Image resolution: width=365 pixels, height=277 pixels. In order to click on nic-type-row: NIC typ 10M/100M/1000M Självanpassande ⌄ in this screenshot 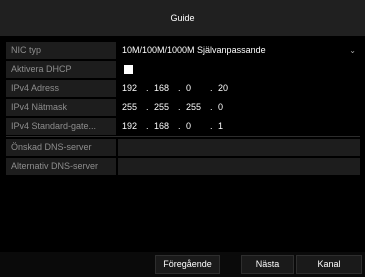, I will do `click(183, 50)`.